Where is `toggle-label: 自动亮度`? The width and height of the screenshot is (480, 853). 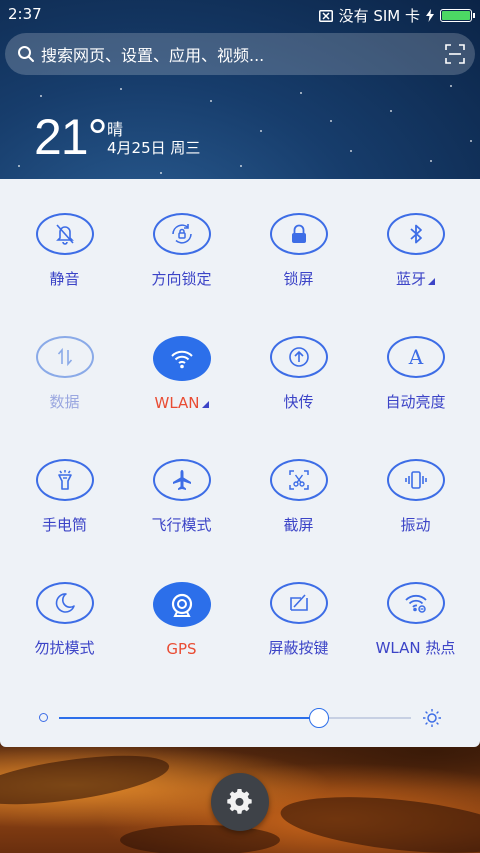 toggle-label: 自动亮度 is located at coordinates (415, 402).